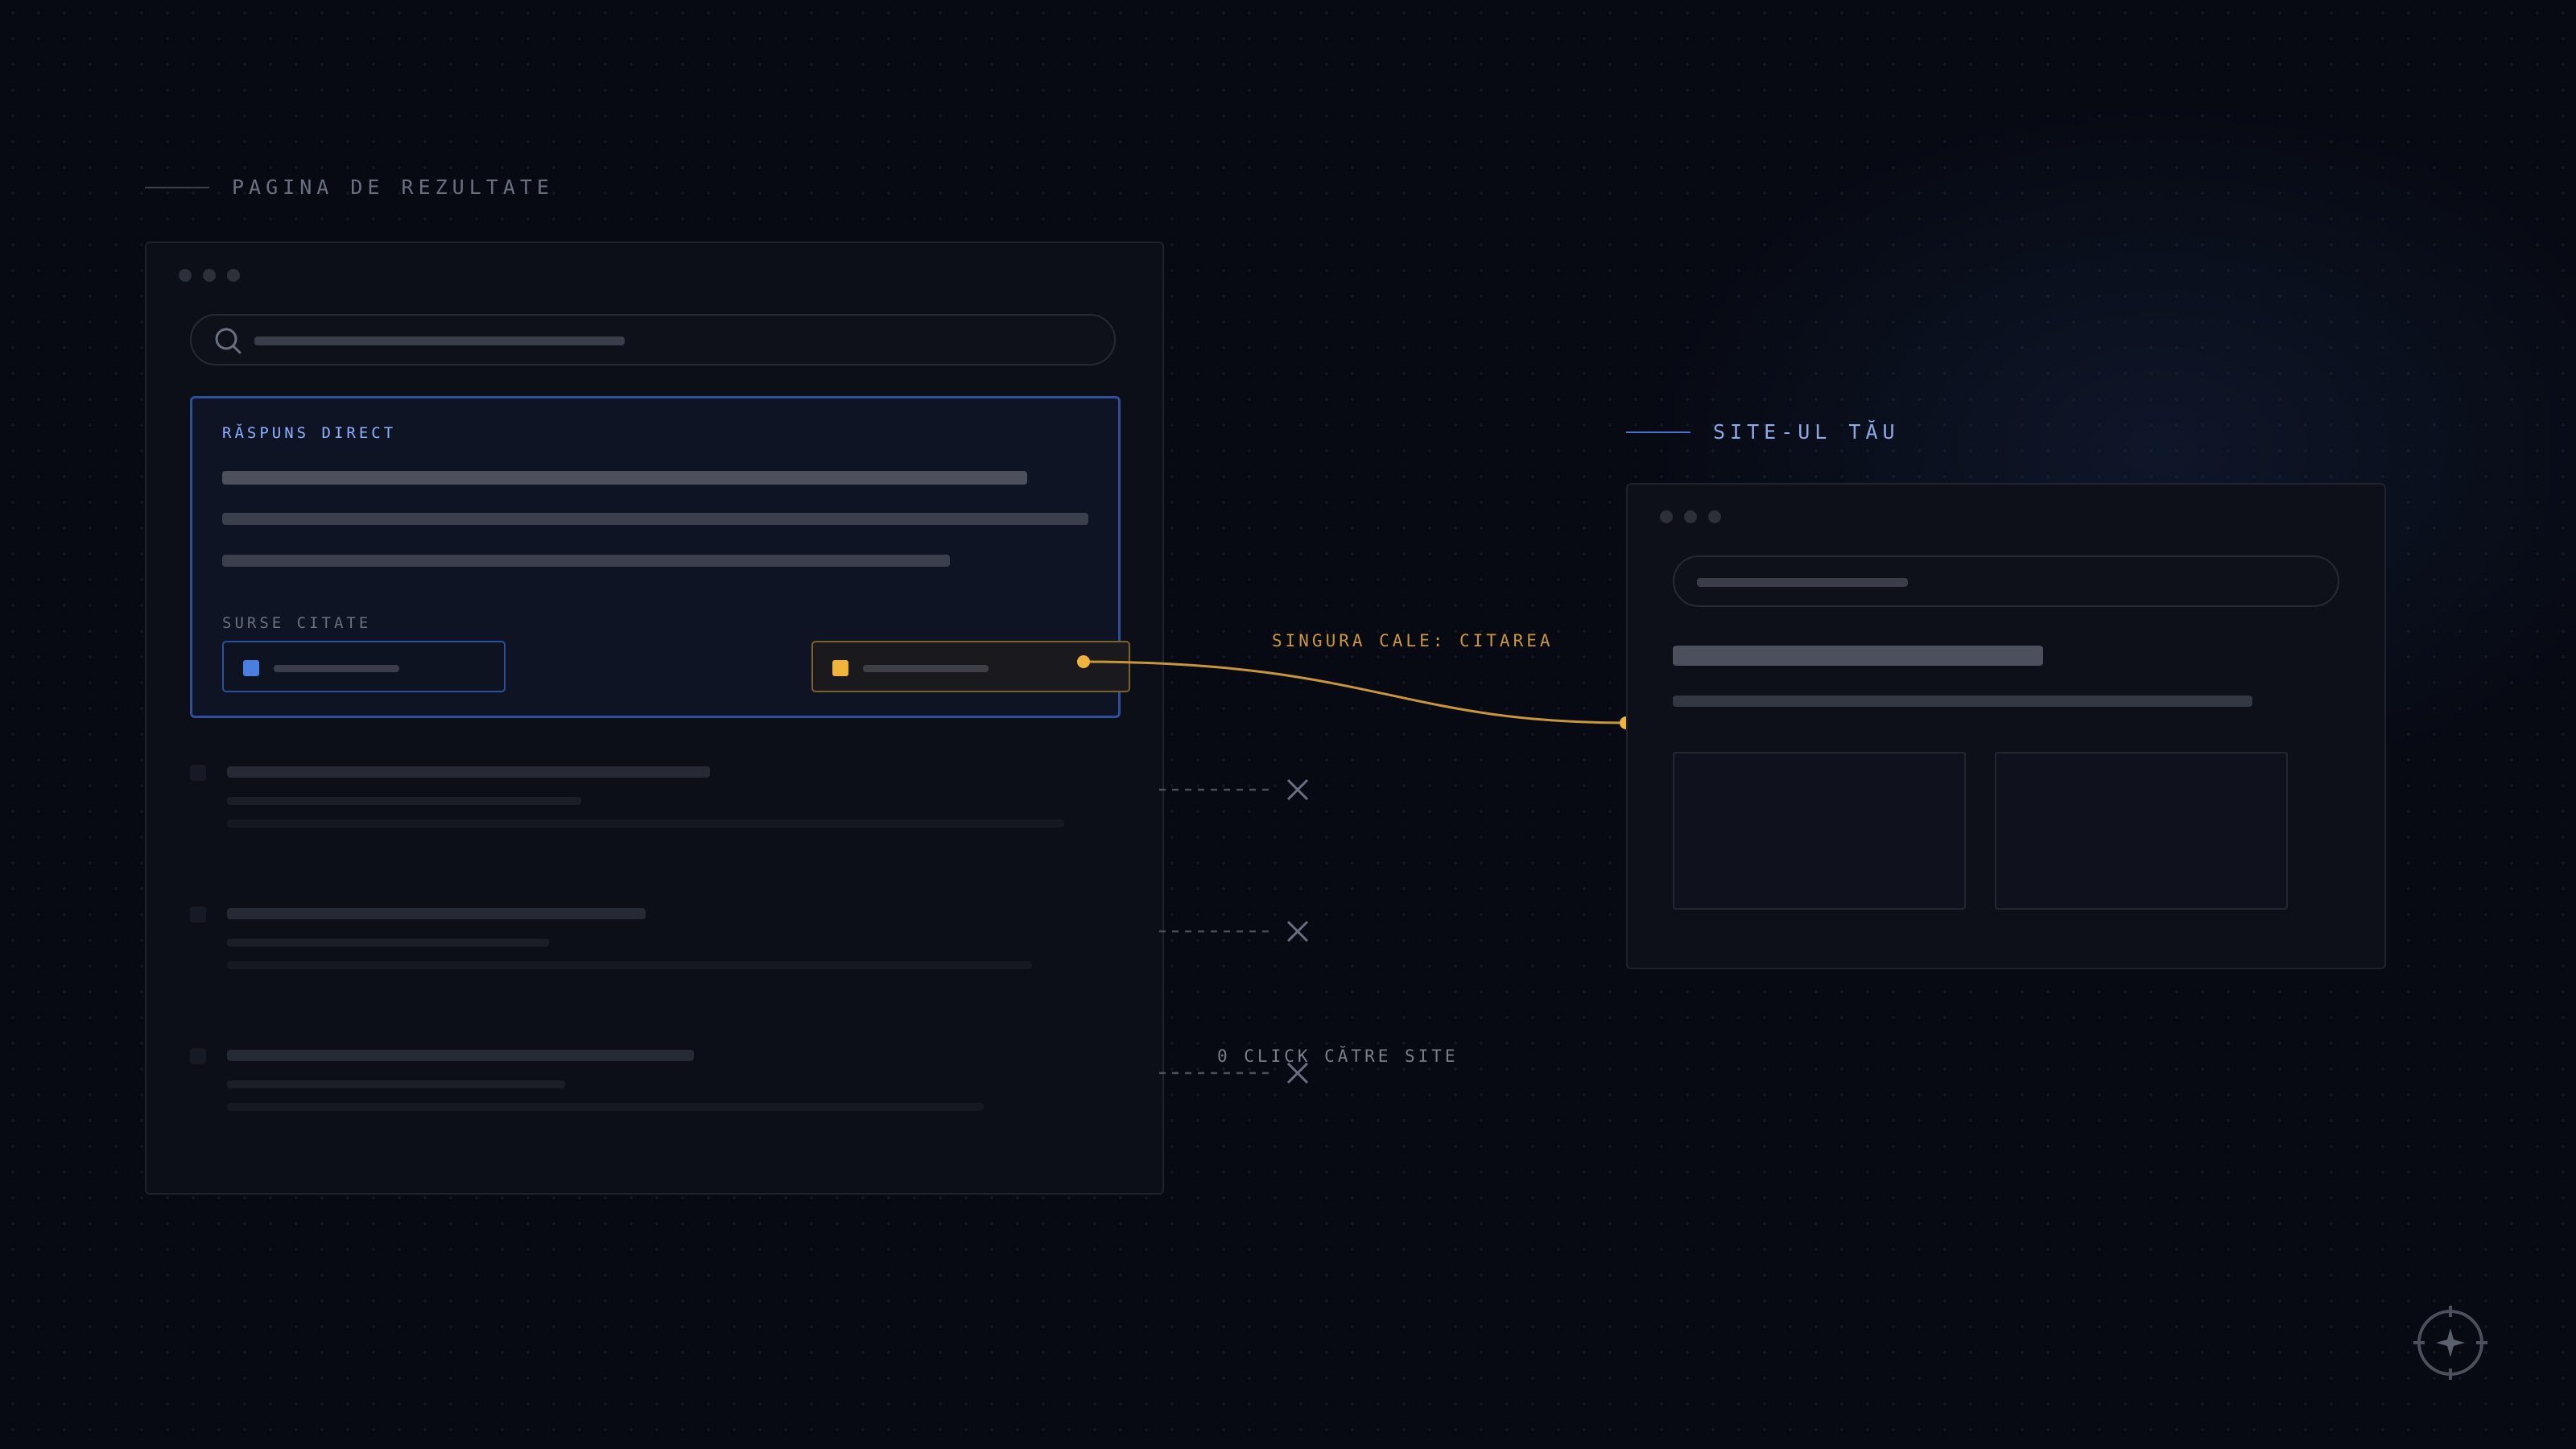 The width and height of the screenshot is (2576, 1449). I want to click on site-subtitle, so click(1962, 701).